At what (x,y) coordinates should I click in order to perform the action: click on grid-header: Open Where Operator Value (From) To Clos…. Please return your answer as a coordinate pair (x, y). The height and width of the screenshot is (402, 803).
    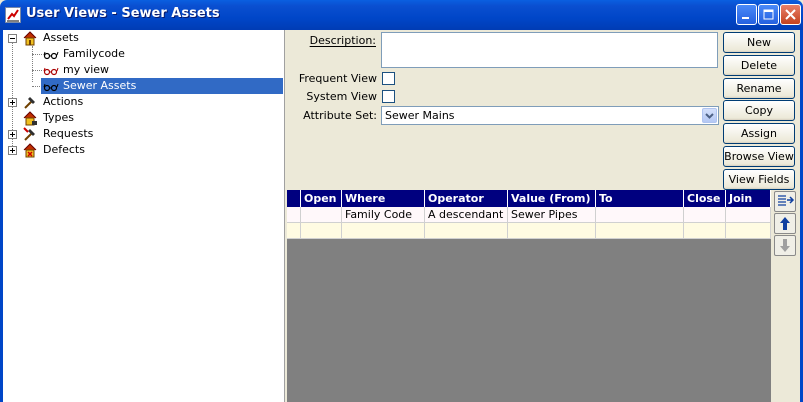
    Looking at the image, I should click on (529, 198).